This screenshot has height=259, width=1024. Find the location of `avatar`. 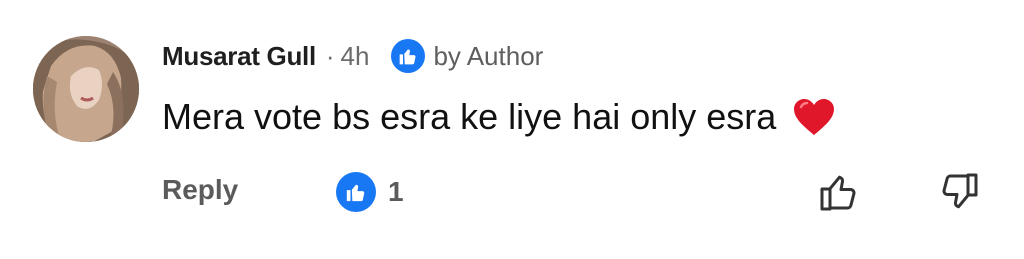

avatar is located at coordinates (86, 89).